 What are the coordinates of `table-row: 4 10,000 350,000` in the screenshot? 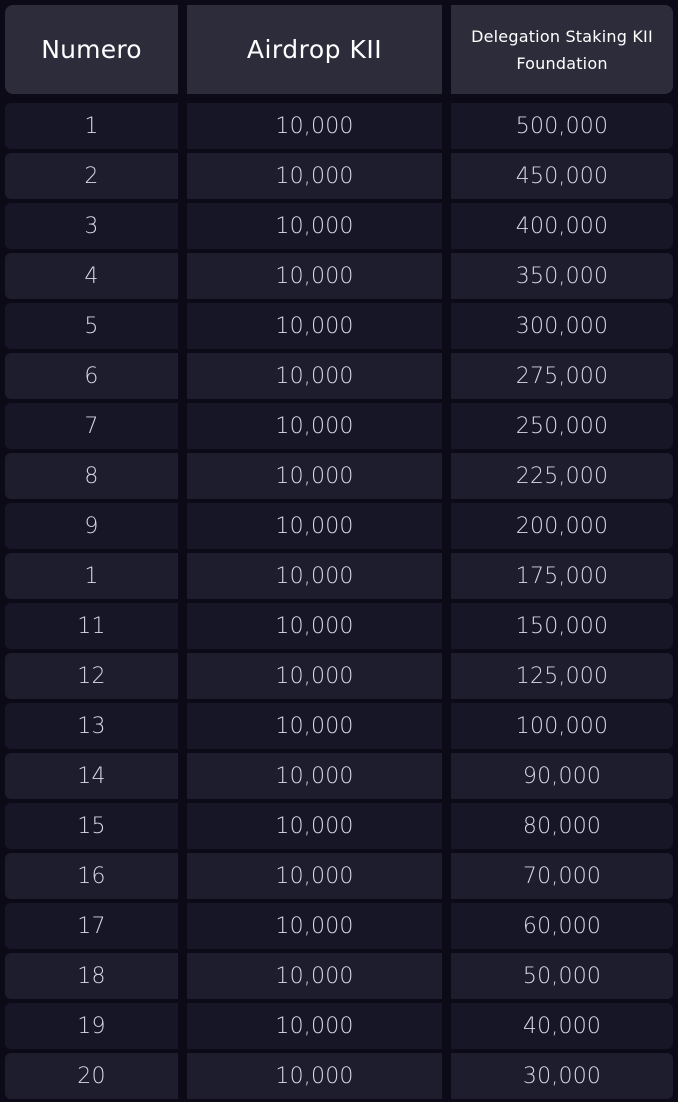 It's located at (339, 276).